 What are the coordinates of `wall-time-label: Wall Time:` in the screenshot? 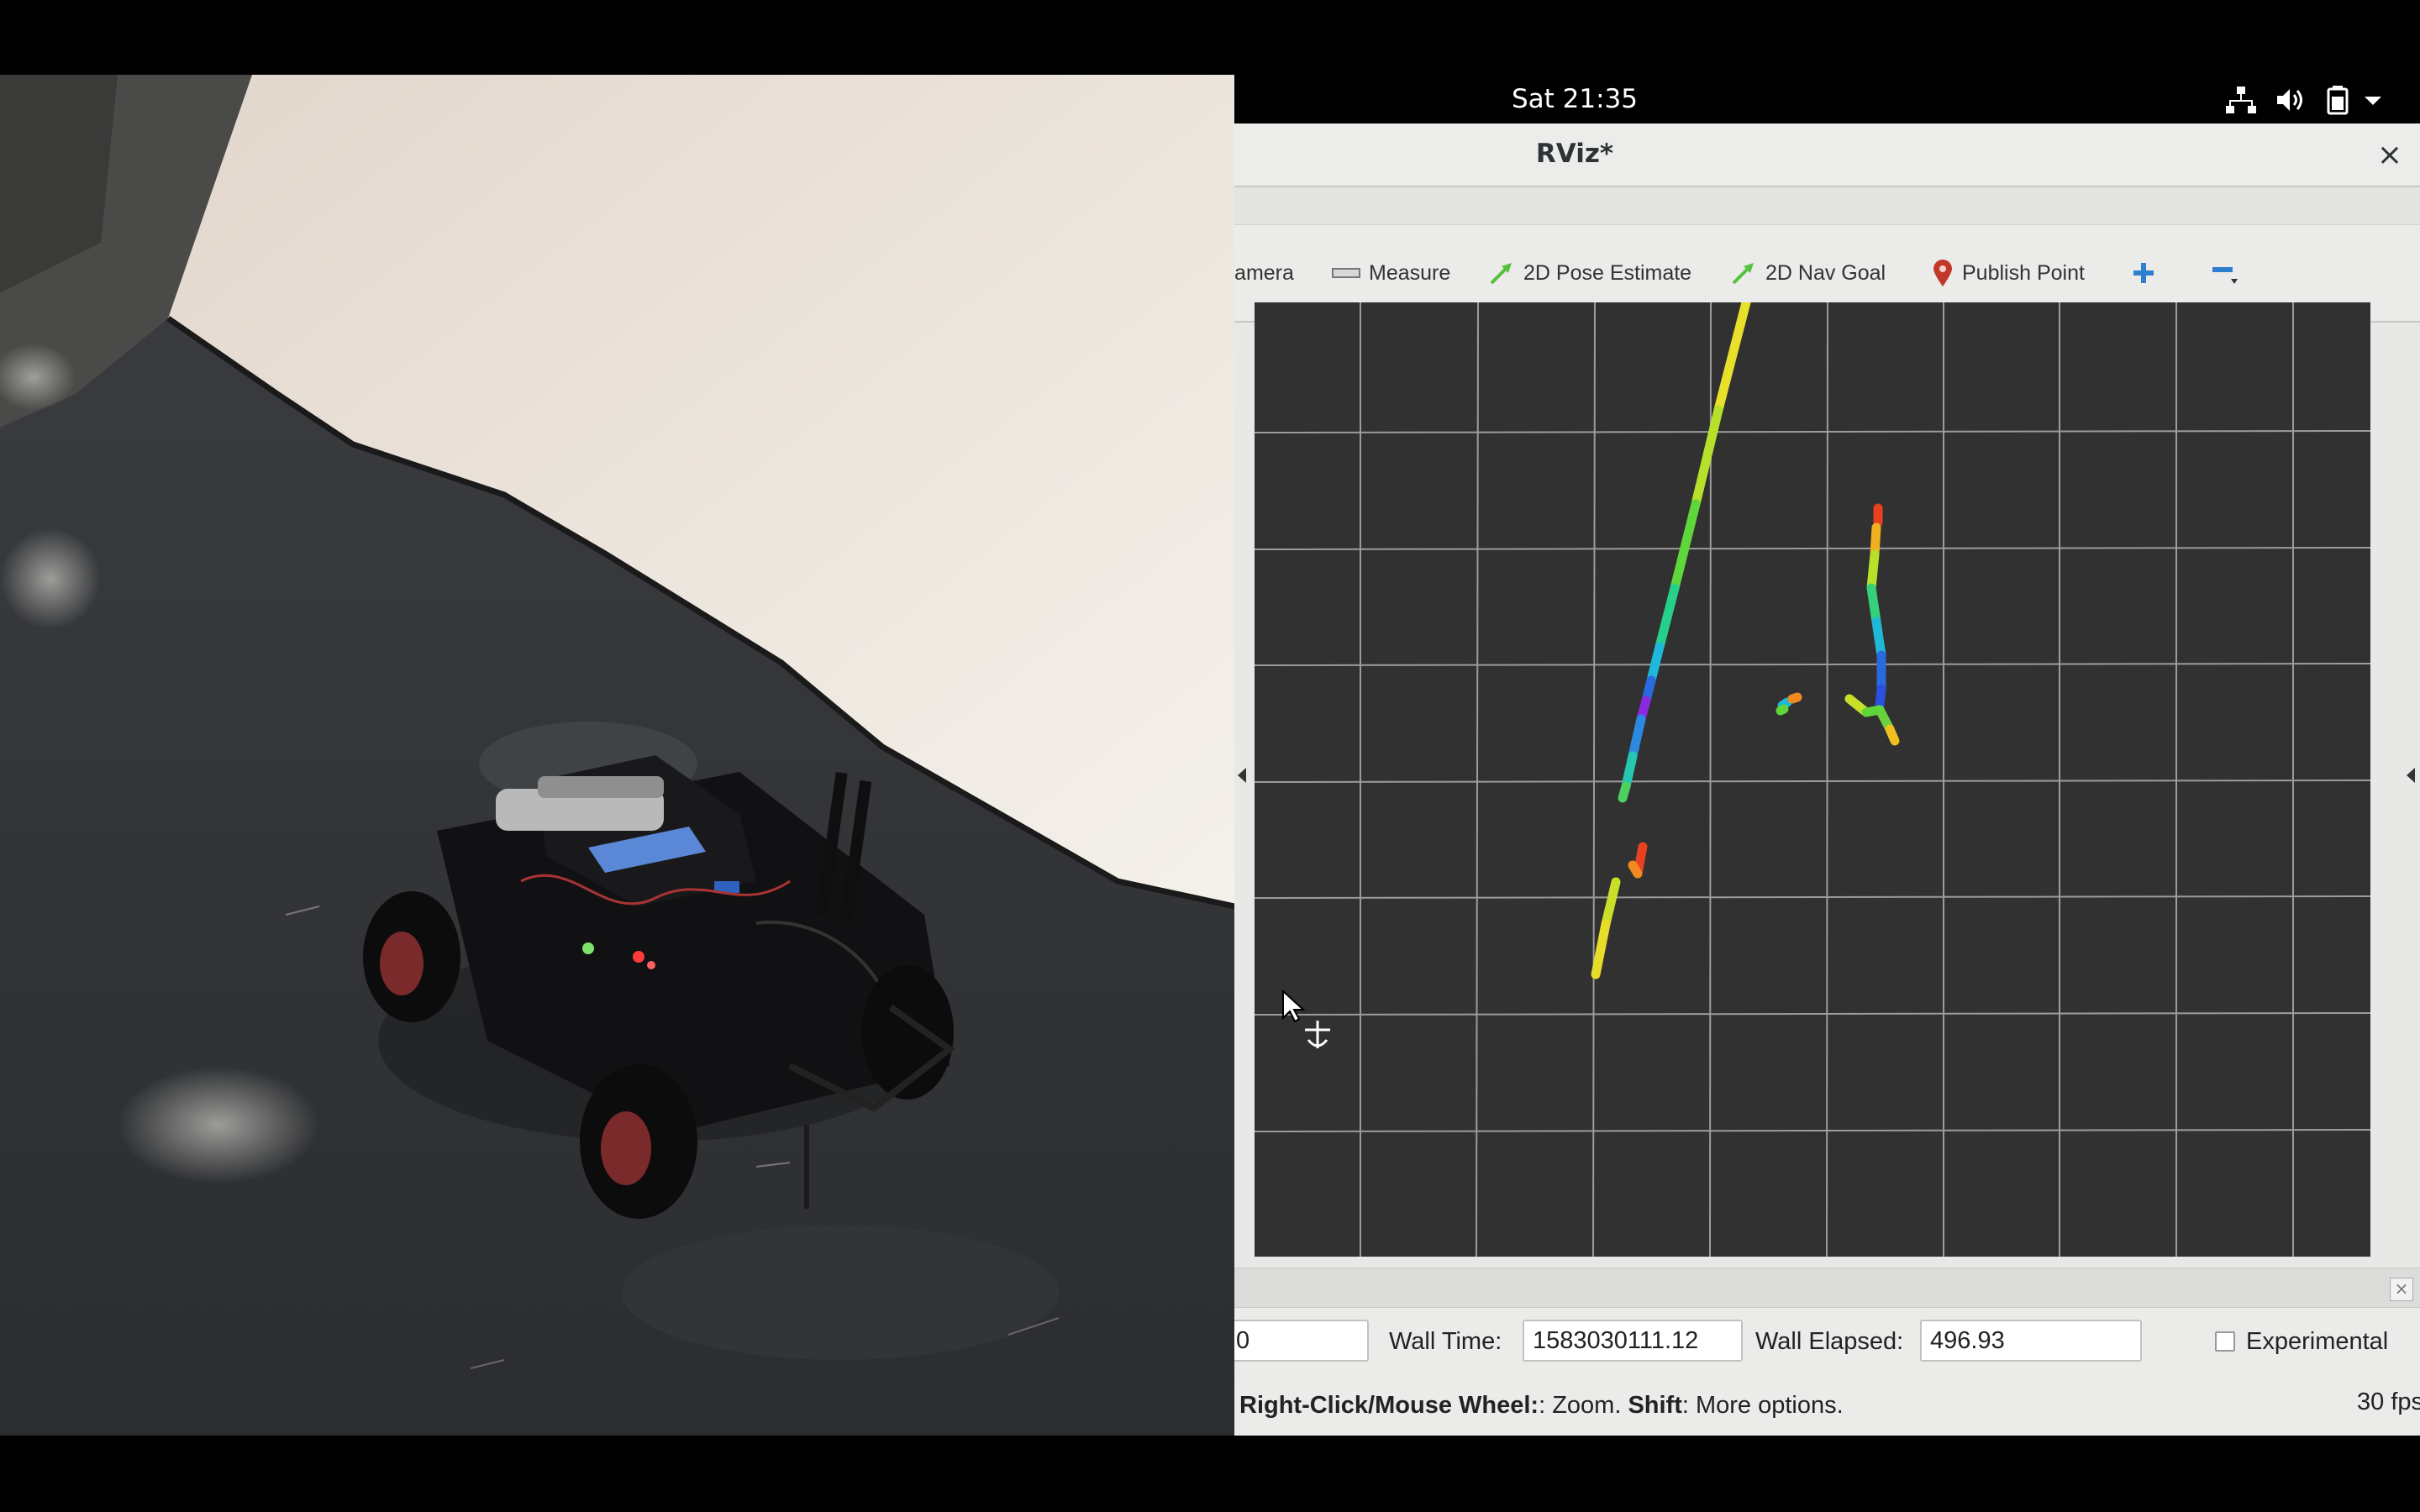 It's located at (1445, 1341).